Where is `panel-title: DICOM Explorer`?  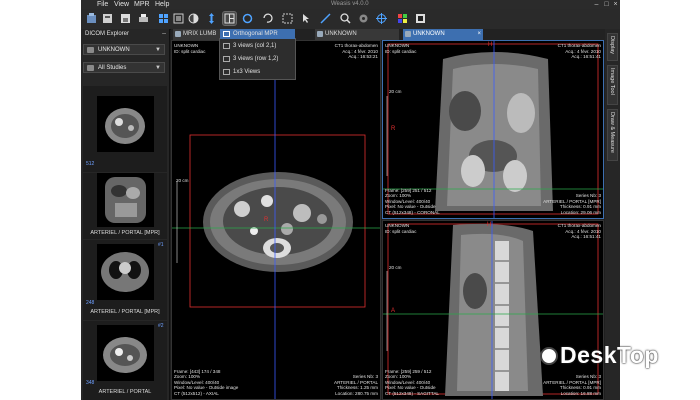
panel-title: DICOM Explorer is located at coordinates (107, 34).